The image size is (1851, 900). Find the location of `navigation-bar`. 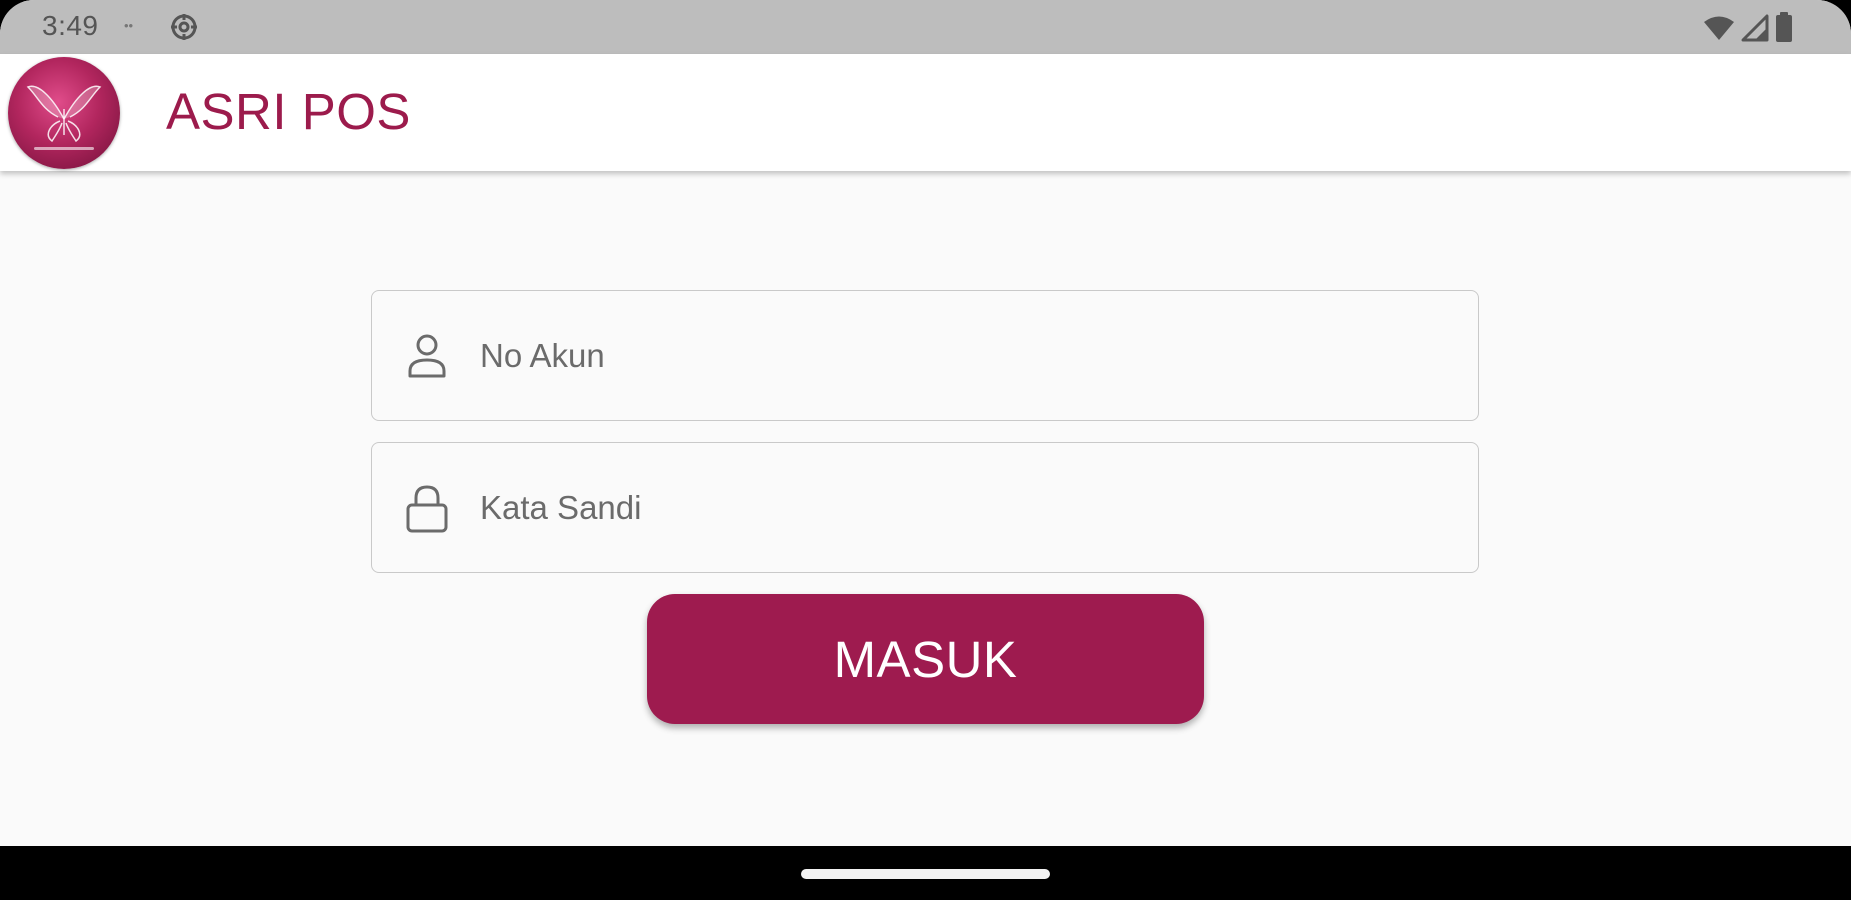

navigation-bar is located at coordinates (925, 873).